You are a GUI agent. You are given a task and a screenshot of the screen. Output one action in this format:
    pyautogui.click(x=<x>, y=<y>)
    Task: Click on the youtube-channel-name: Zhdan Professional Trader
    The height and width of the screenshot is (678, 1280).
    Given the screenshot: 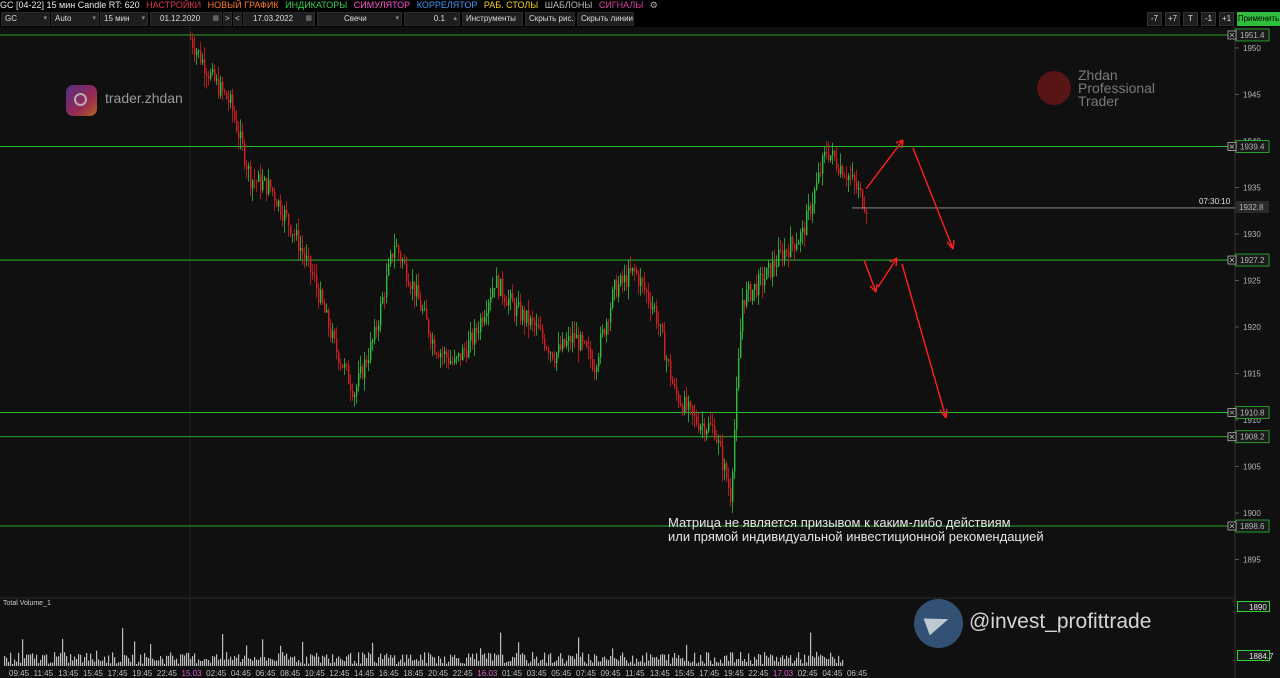 What is the action you would take?
    pyautogui.click(x=1133, y=88)
    